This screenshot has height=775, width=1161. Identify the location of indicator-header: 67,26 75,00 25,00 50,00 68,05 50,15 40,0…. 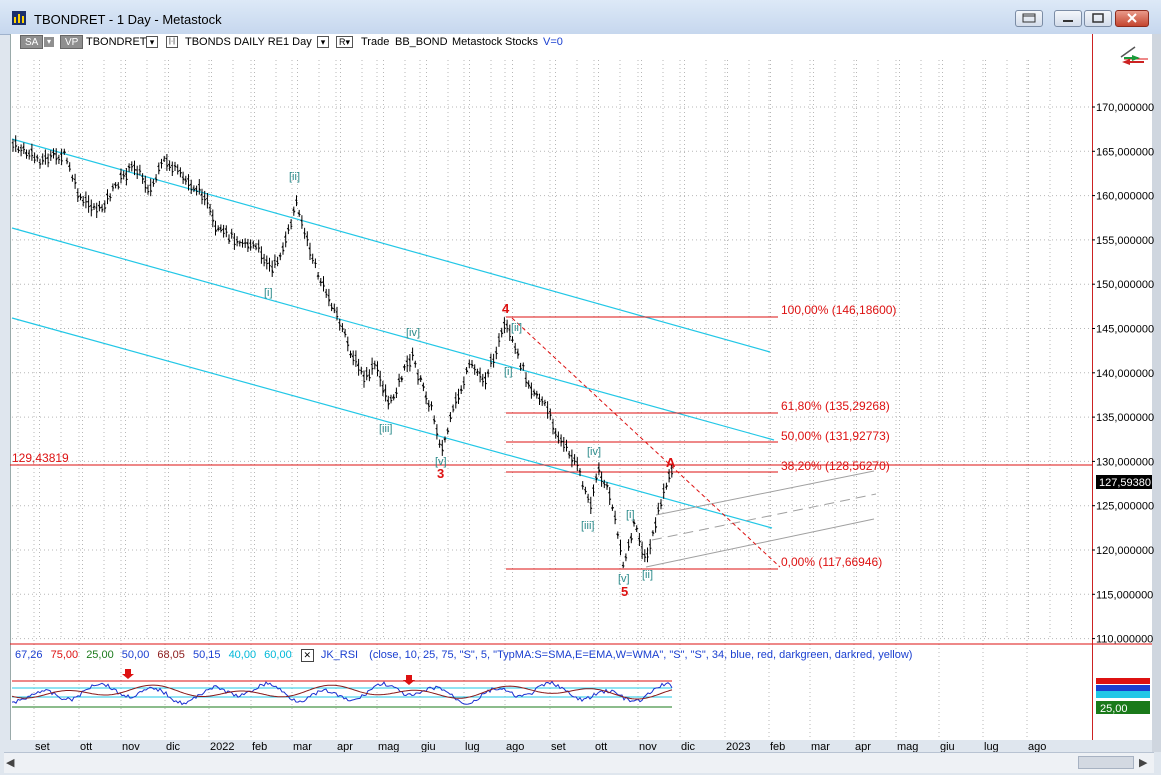
(463, 655).